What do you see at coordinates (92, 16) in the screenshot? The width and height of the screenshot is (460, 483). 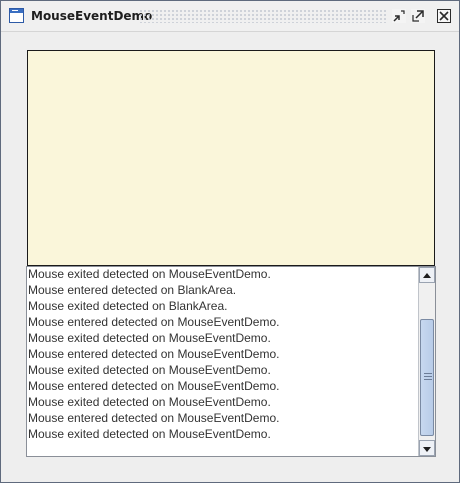 I see `window-title: MouseEventDemo` at bounding box center [92, 16].